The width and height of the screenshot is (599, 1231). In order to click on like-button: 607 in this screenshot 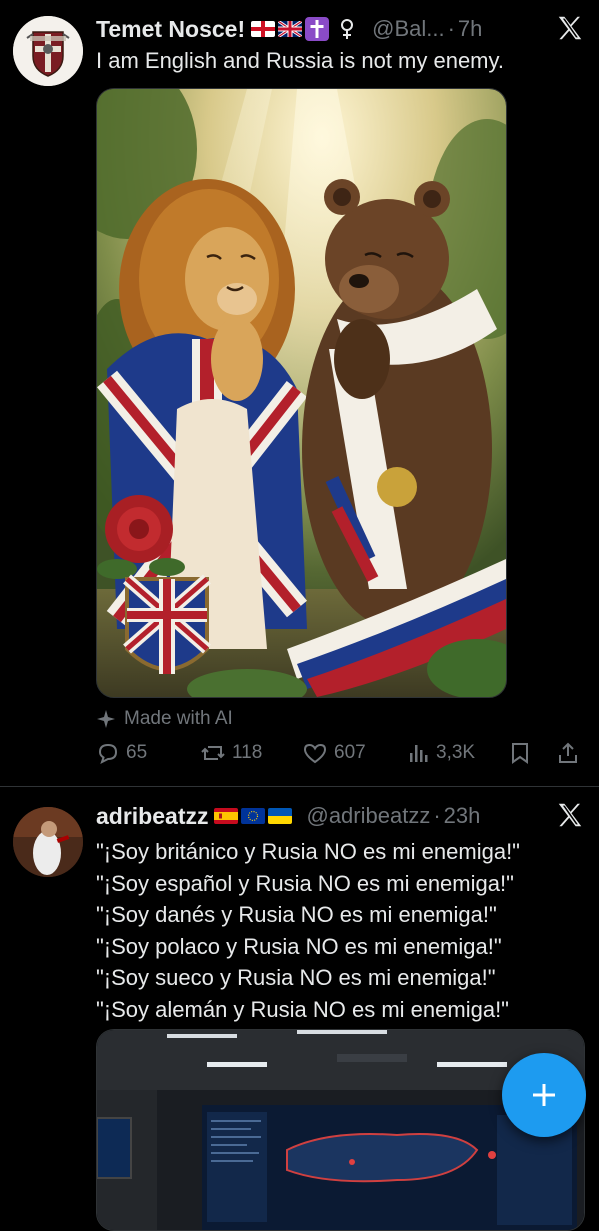, I will do `click(334, 753)`.